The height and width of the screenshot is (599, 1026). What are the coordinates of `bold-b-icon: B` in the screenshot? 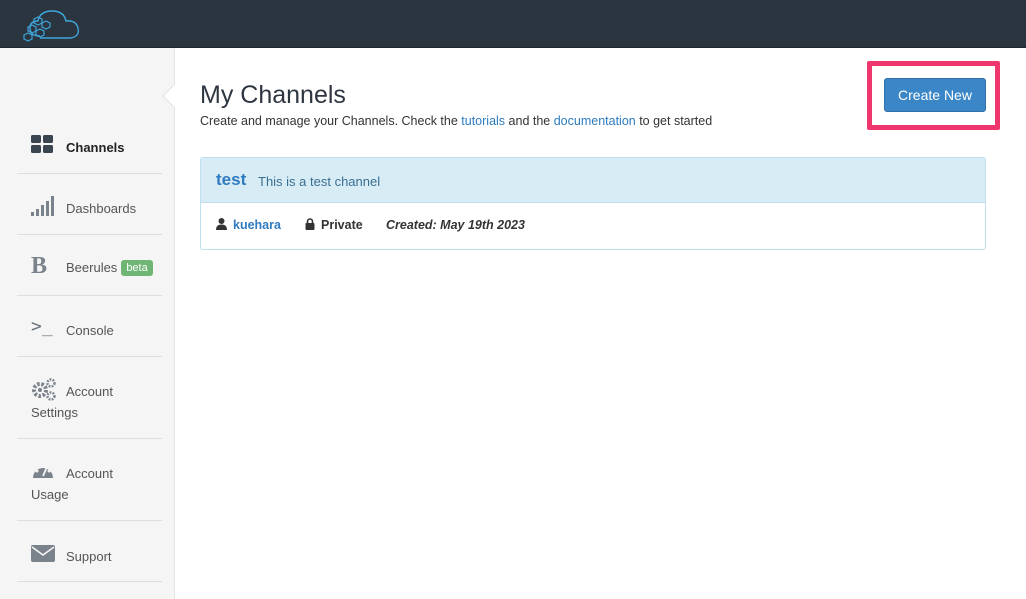 It's located at (39, 266).